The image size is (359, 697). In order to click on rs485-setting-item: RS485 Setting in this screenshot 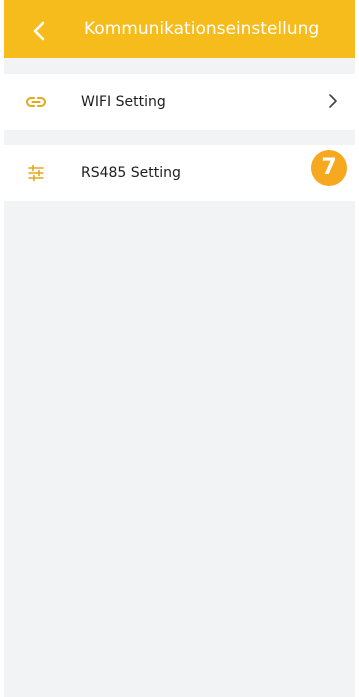, I will do `click(179, 173)`.